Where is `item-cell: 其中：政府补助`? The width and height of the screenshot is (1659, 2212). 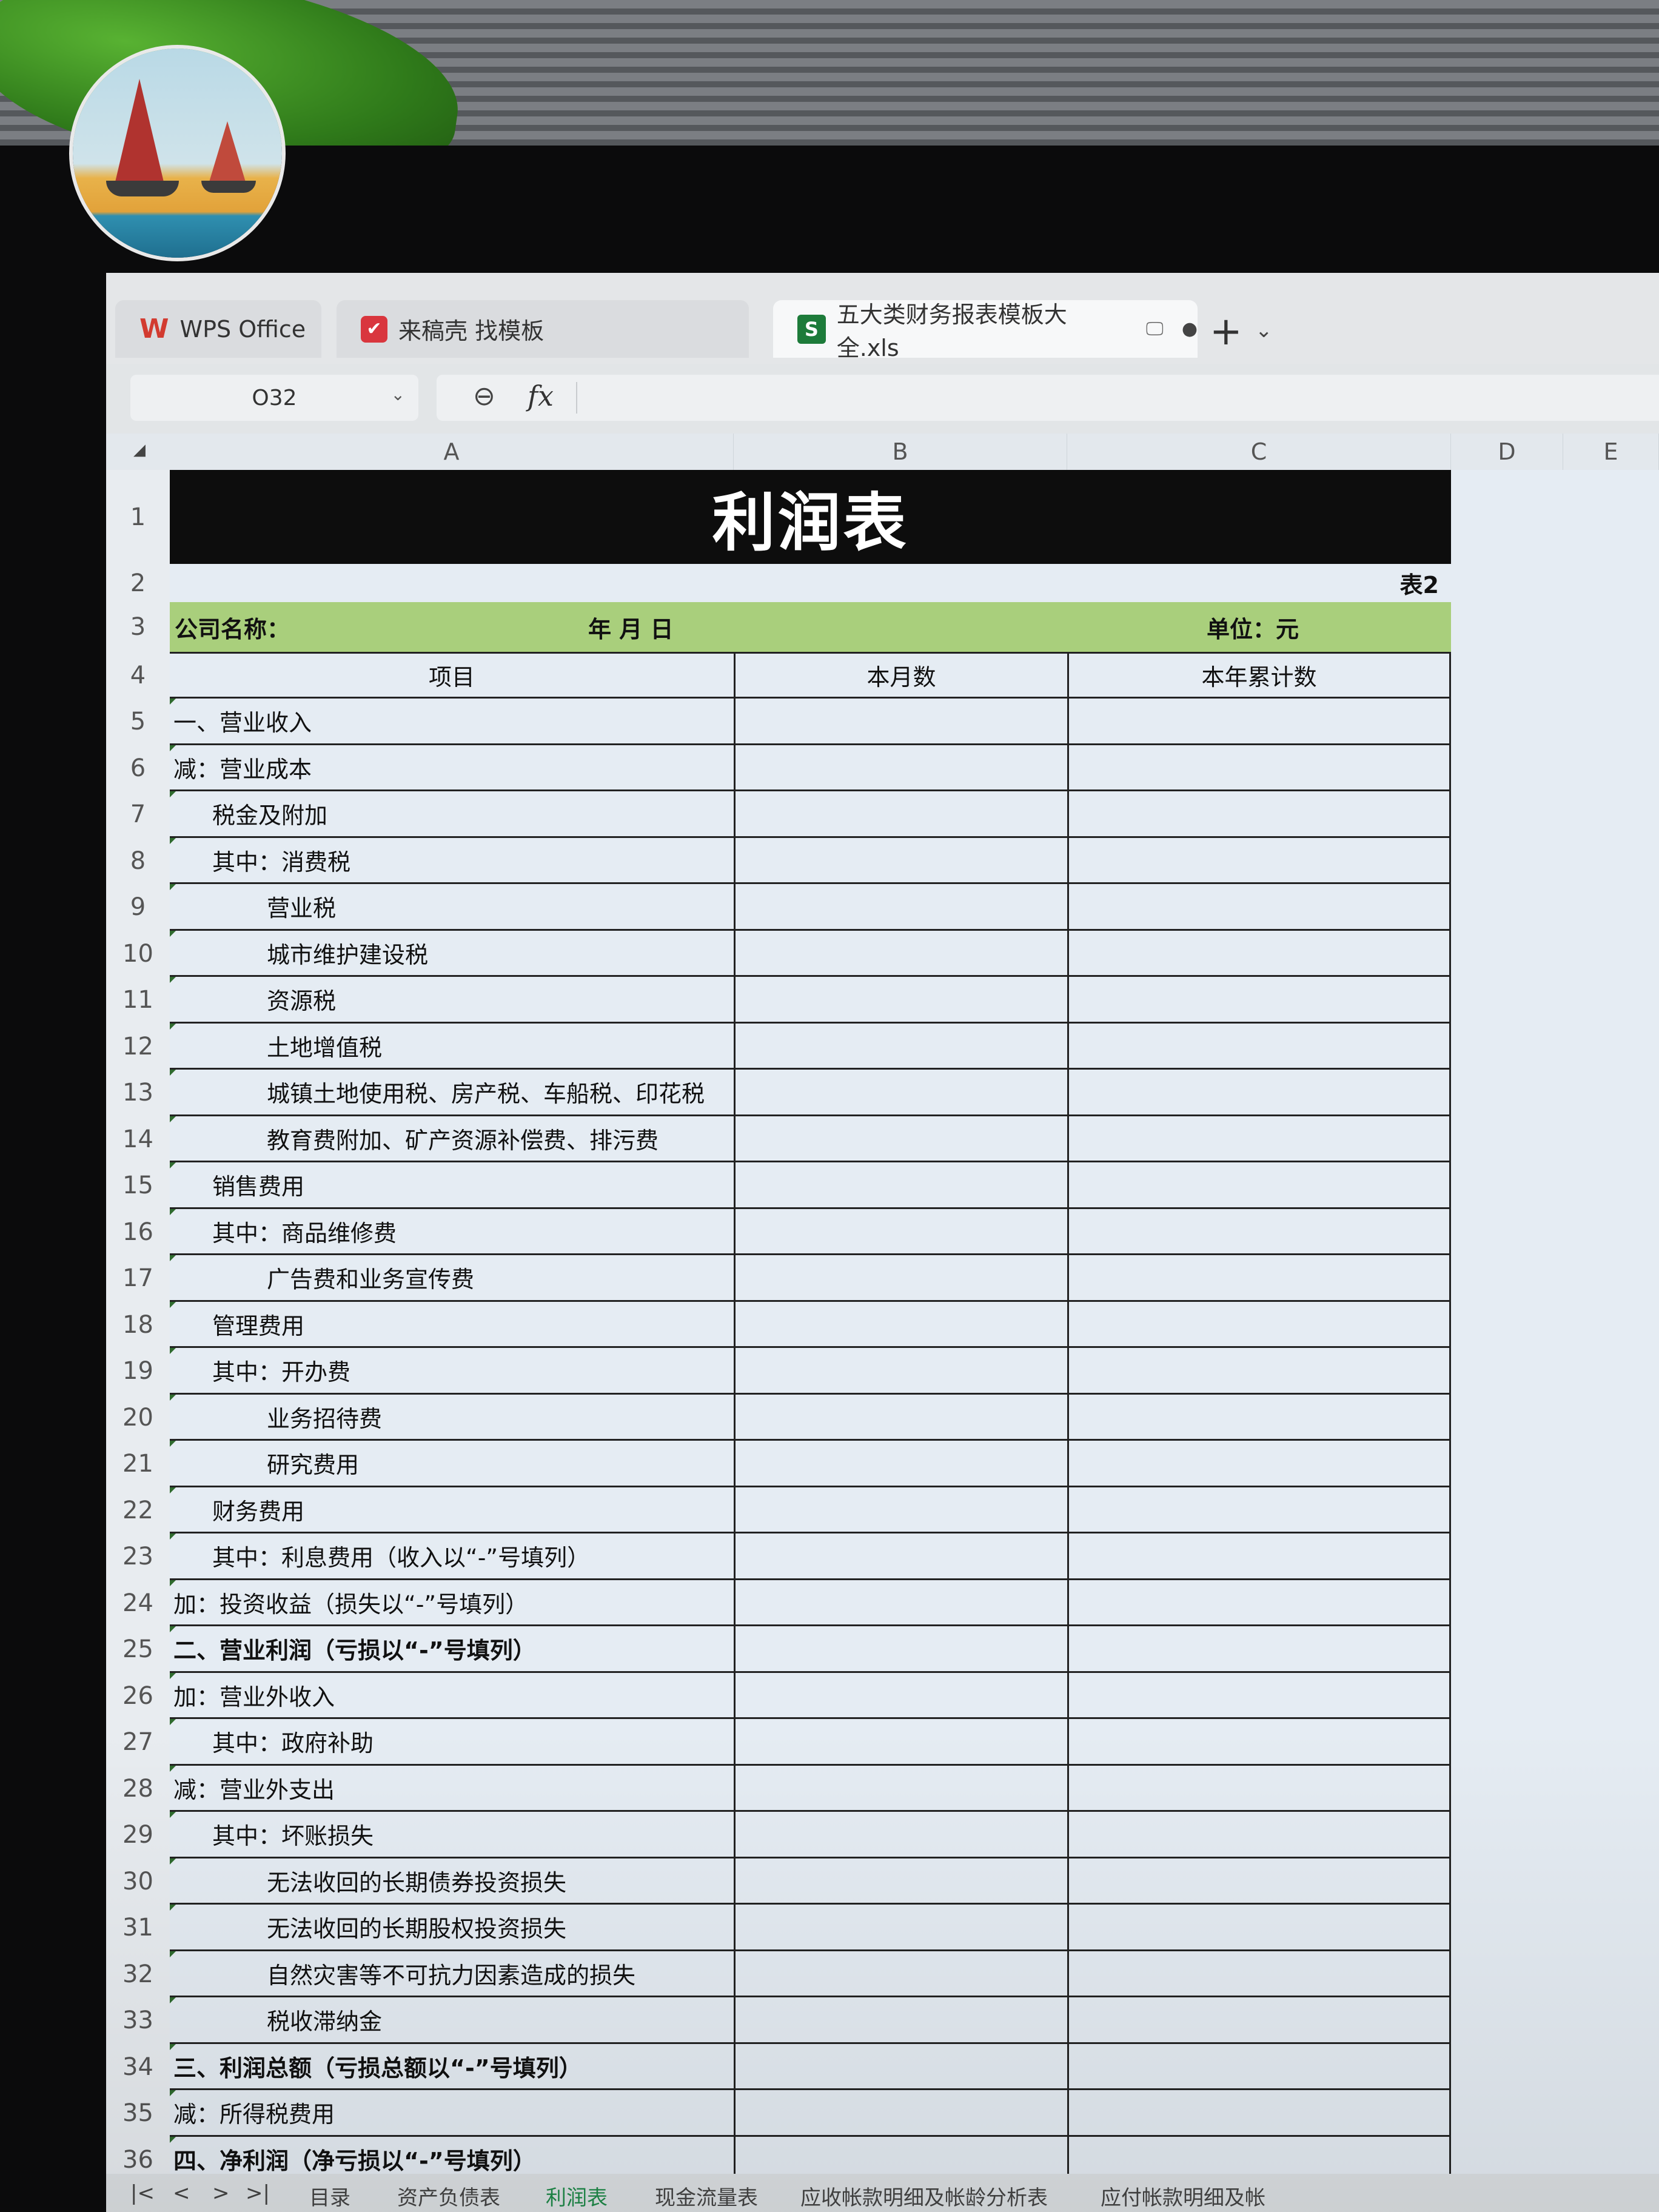 item-cell: 其中：政府补助 is located at coordinates (452, 1743).